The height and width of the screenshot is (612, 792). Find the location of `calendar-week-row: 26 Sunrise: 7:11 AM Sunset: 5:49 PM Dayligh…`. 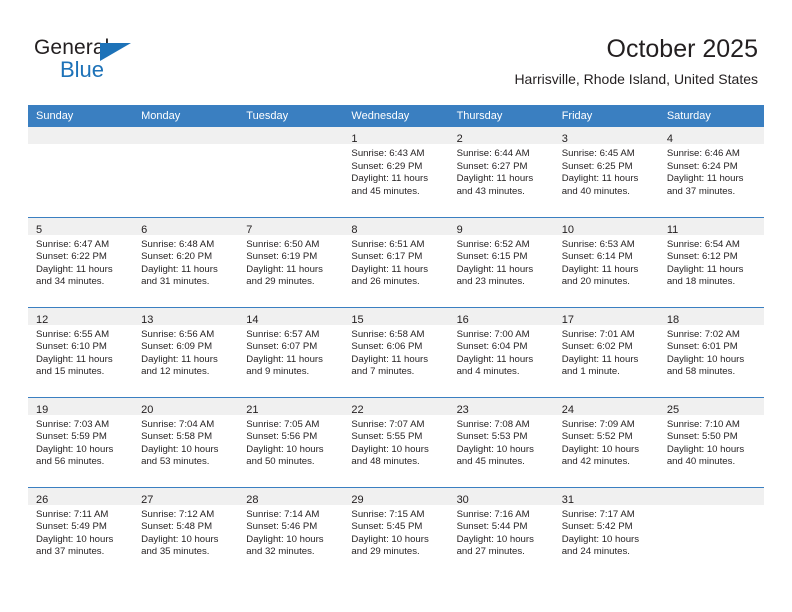

calendar-week-row: 26 Sunrise: 7:11 AM Sunset: 5:49 PM Dayligh… is located at coordinates (396, 532).